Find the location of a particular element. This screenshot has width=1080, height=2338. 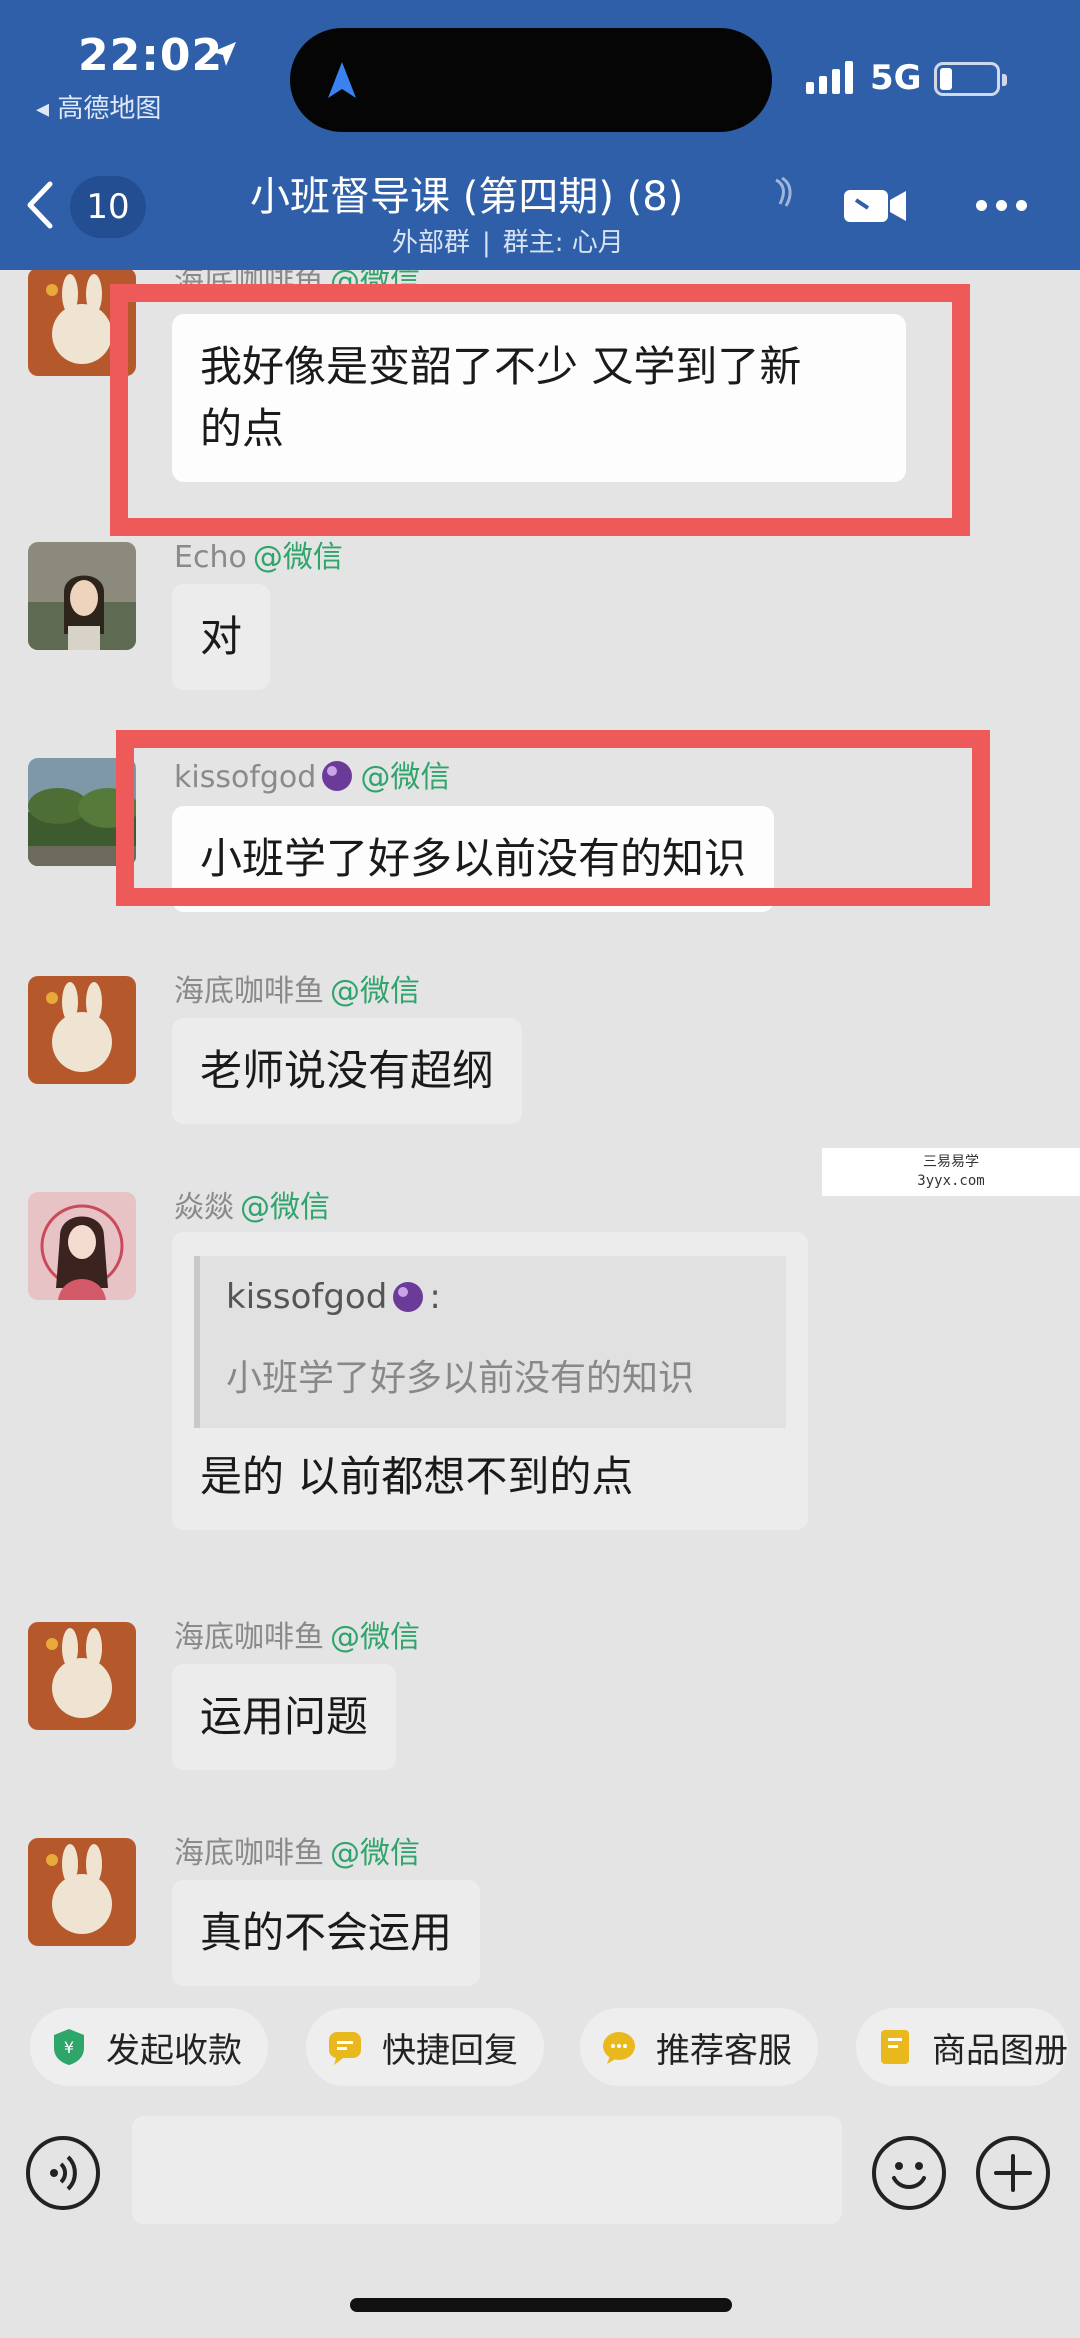

message-text: 是的 以前都想不到的点 is located at coordinates (417, 1476).